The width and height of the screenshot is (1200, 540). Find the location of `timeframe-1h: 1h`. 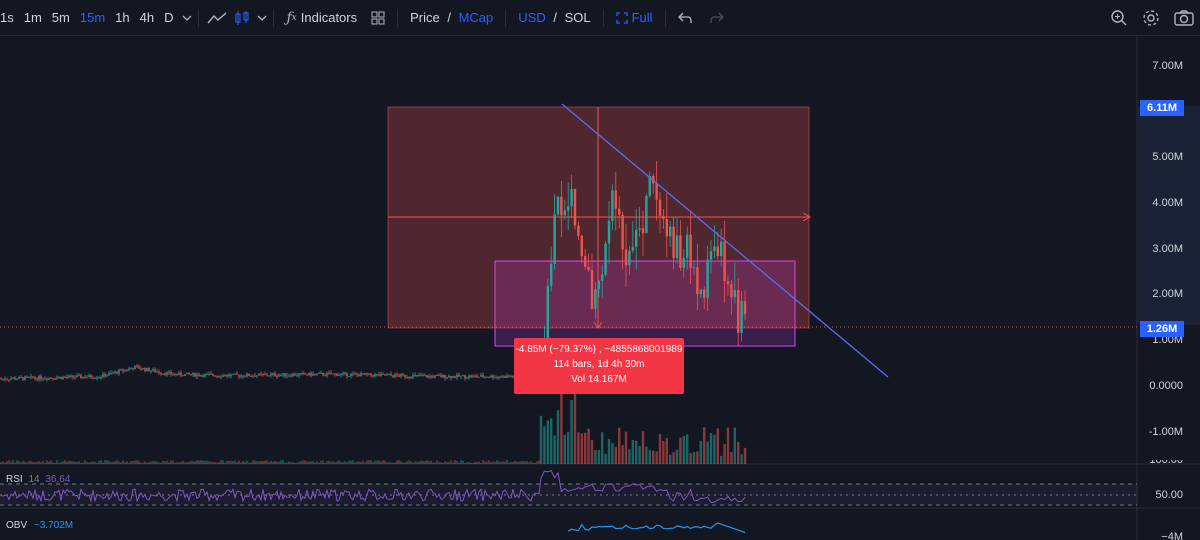

timeframe-1h: 1h is located at coordinates (122, 17).